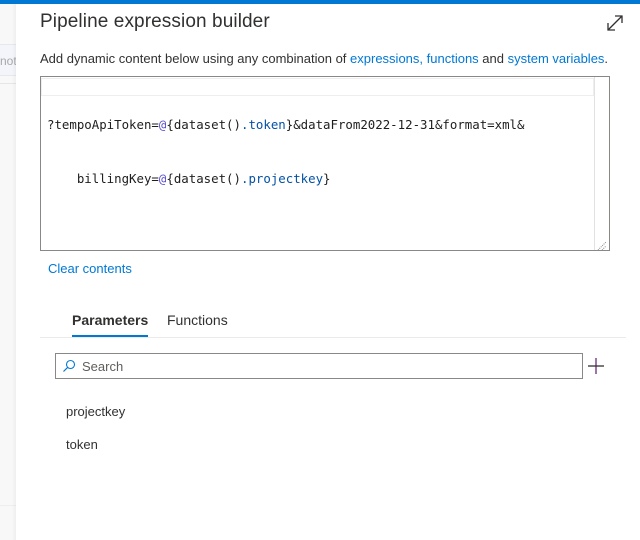  I want to click on code-token-text: billingKey=, so click(103, 178).